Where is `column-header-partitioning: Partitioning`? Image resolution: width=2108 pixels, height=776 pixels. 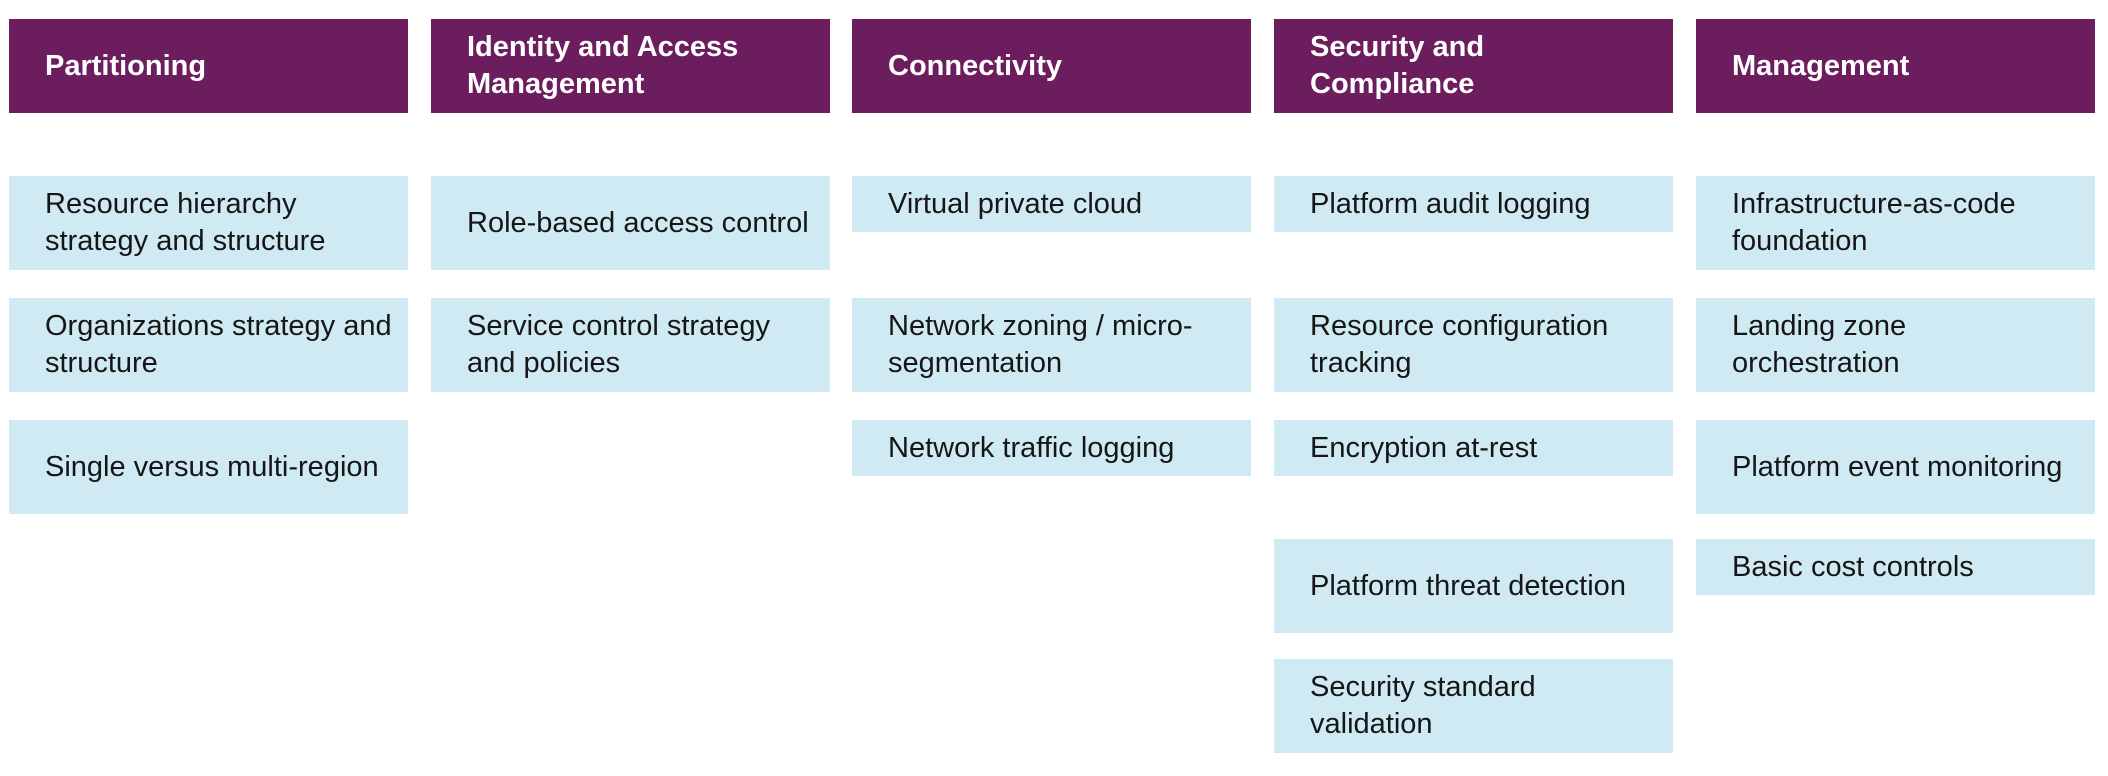
column-header-partitioning: Partitioning is located at coordinates (208, 66).